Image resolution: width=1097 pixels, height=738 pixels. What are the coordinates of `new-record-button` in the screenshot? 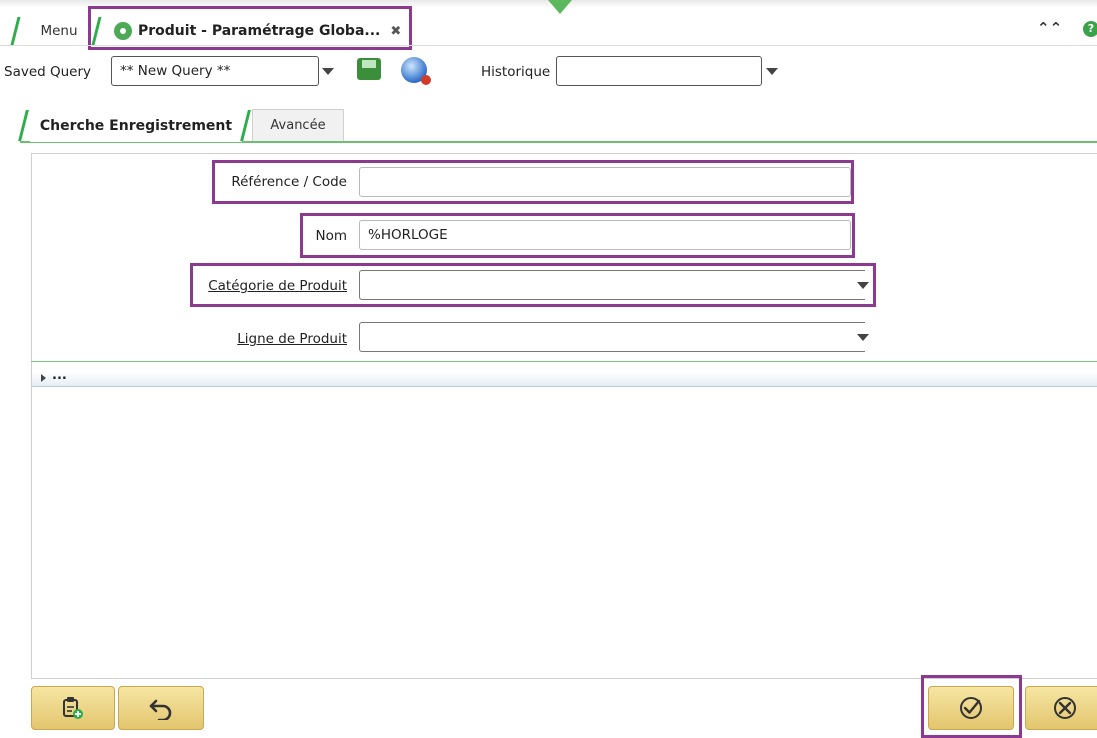 It's located at (73, 708).